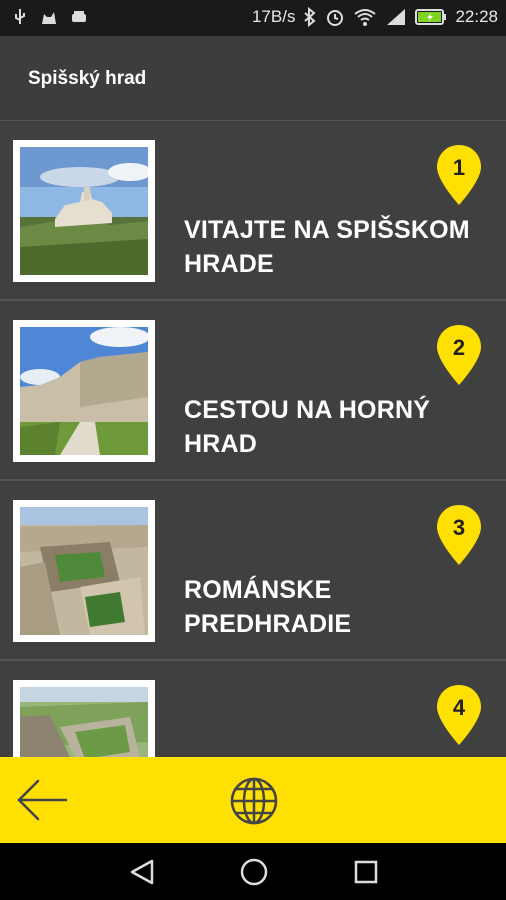 The width and height of the screenshot is (506, 900). I want to click on cat-icon, so click(49, 18).